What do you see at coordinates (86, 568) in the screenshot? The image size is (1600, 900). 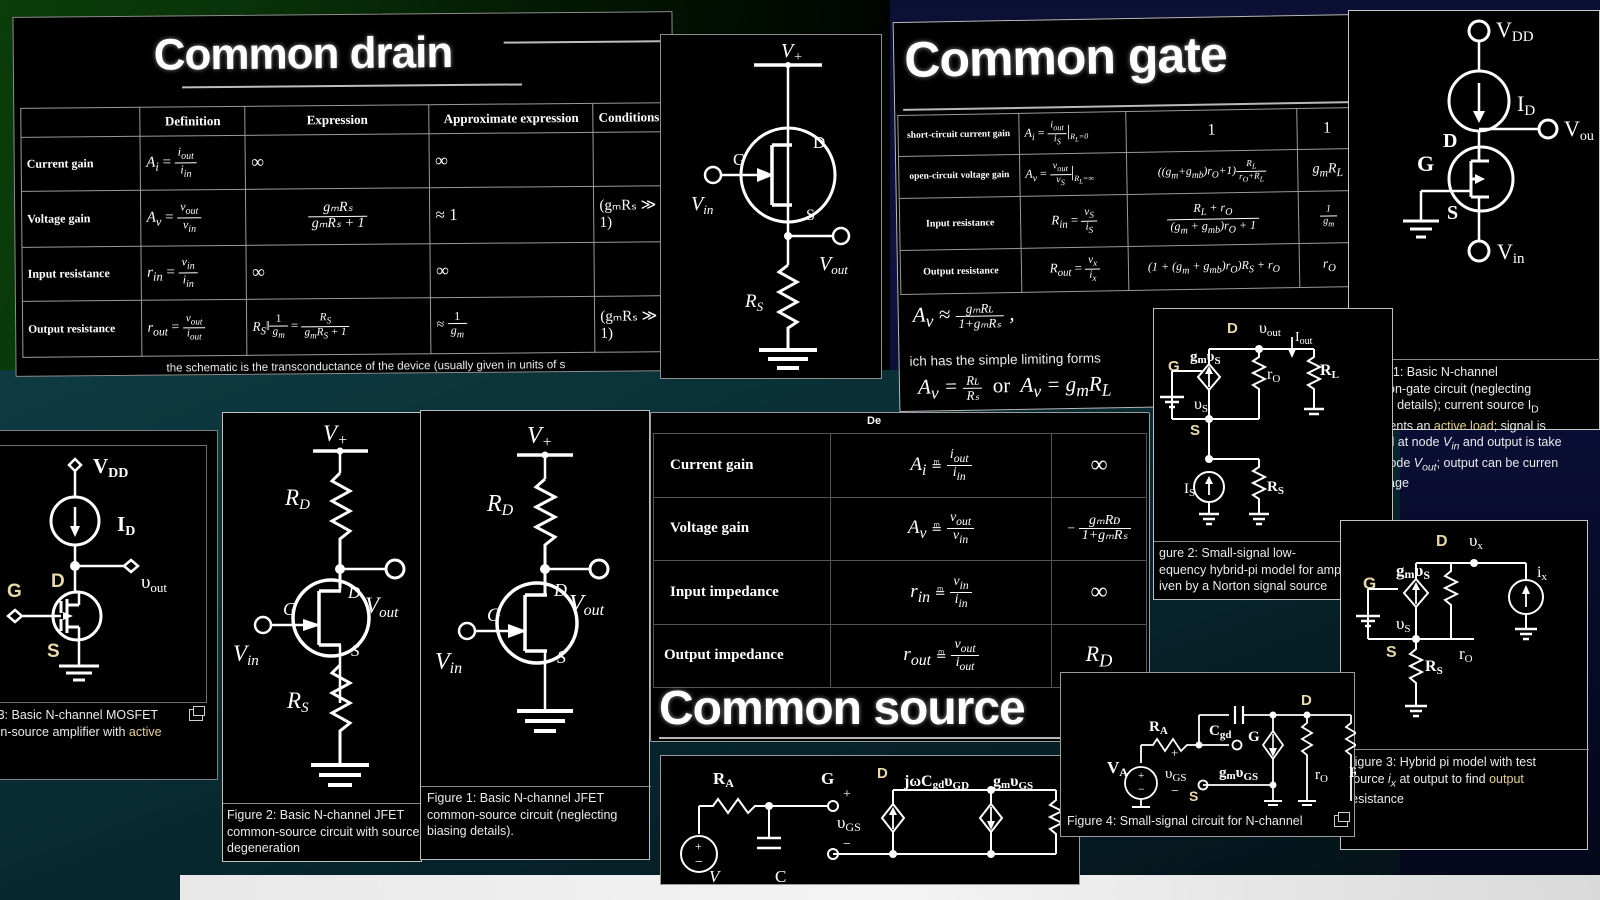 I see `cs-fig3-circuit-svg: VDD ID υout D G in S` at bounding box center [86, 568].